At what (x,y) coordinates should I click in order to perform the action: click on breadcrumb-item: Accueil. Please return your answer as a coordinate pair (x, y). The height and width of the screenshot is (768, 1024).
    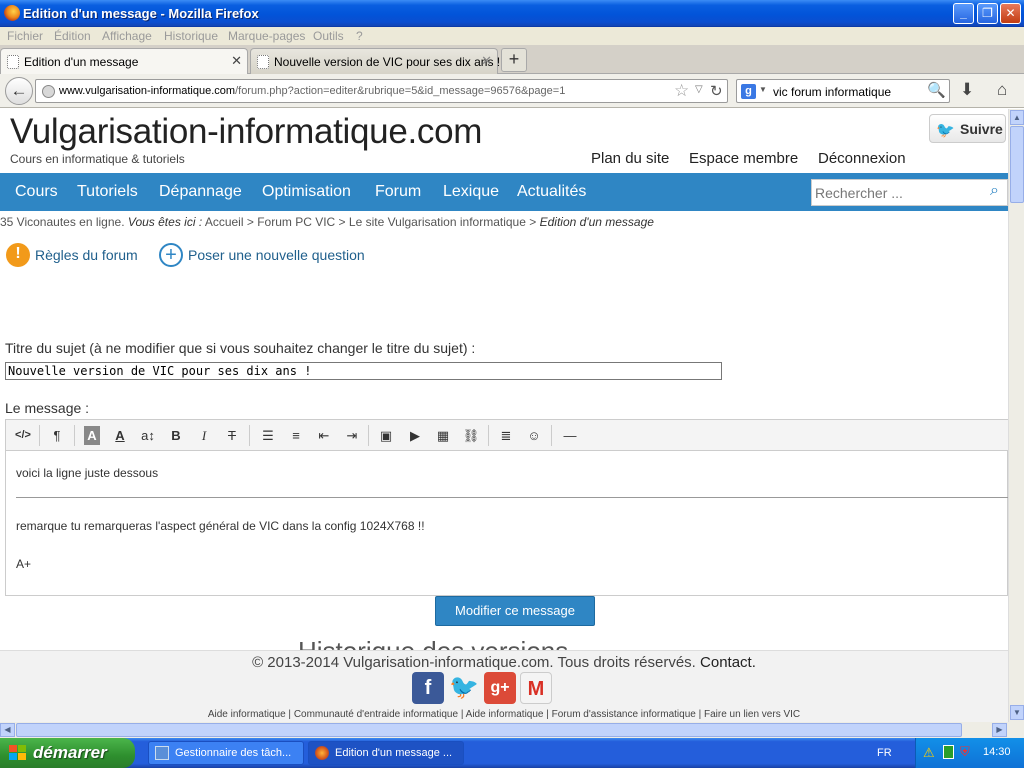
    Looking at the image, I should click on (224, 222).